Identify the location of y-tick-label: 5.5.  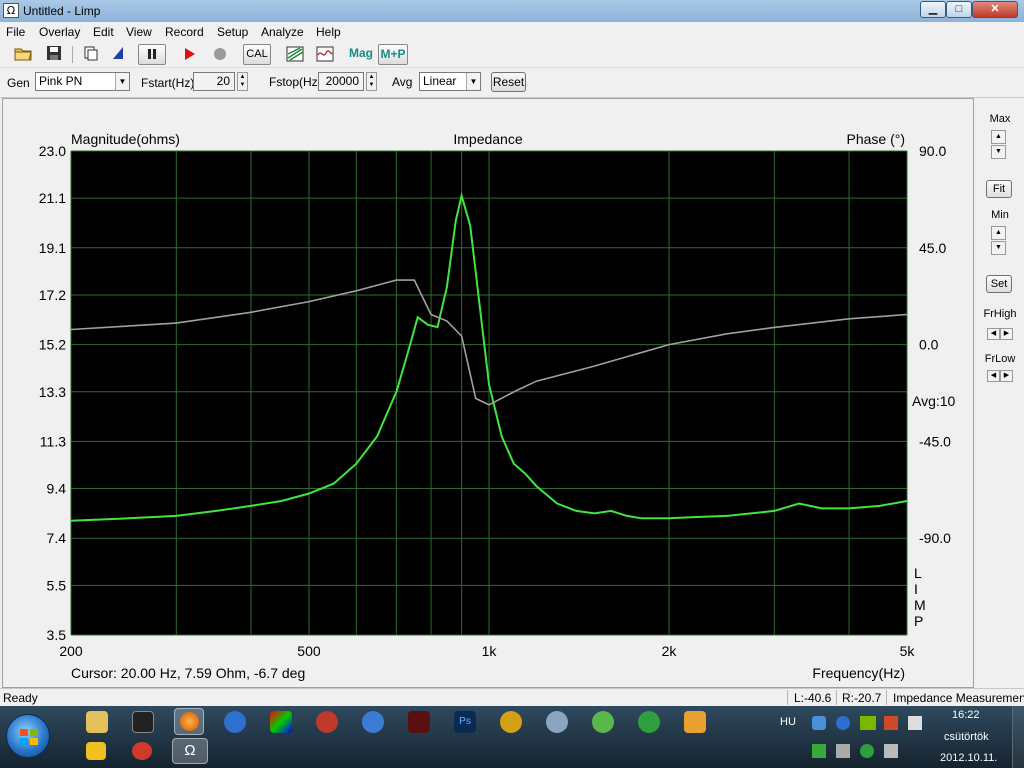
(57, 585).